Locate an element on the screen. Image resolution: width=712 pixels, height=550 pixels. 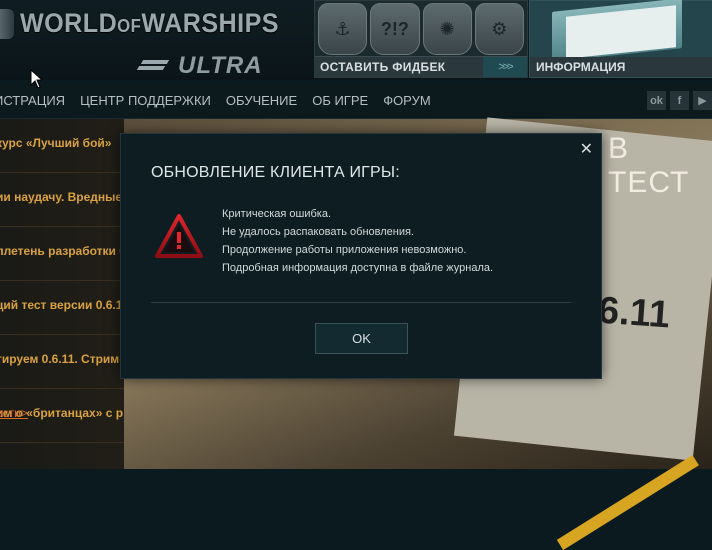
social-links: ok f ▶ is located at coordinates (679, 100).